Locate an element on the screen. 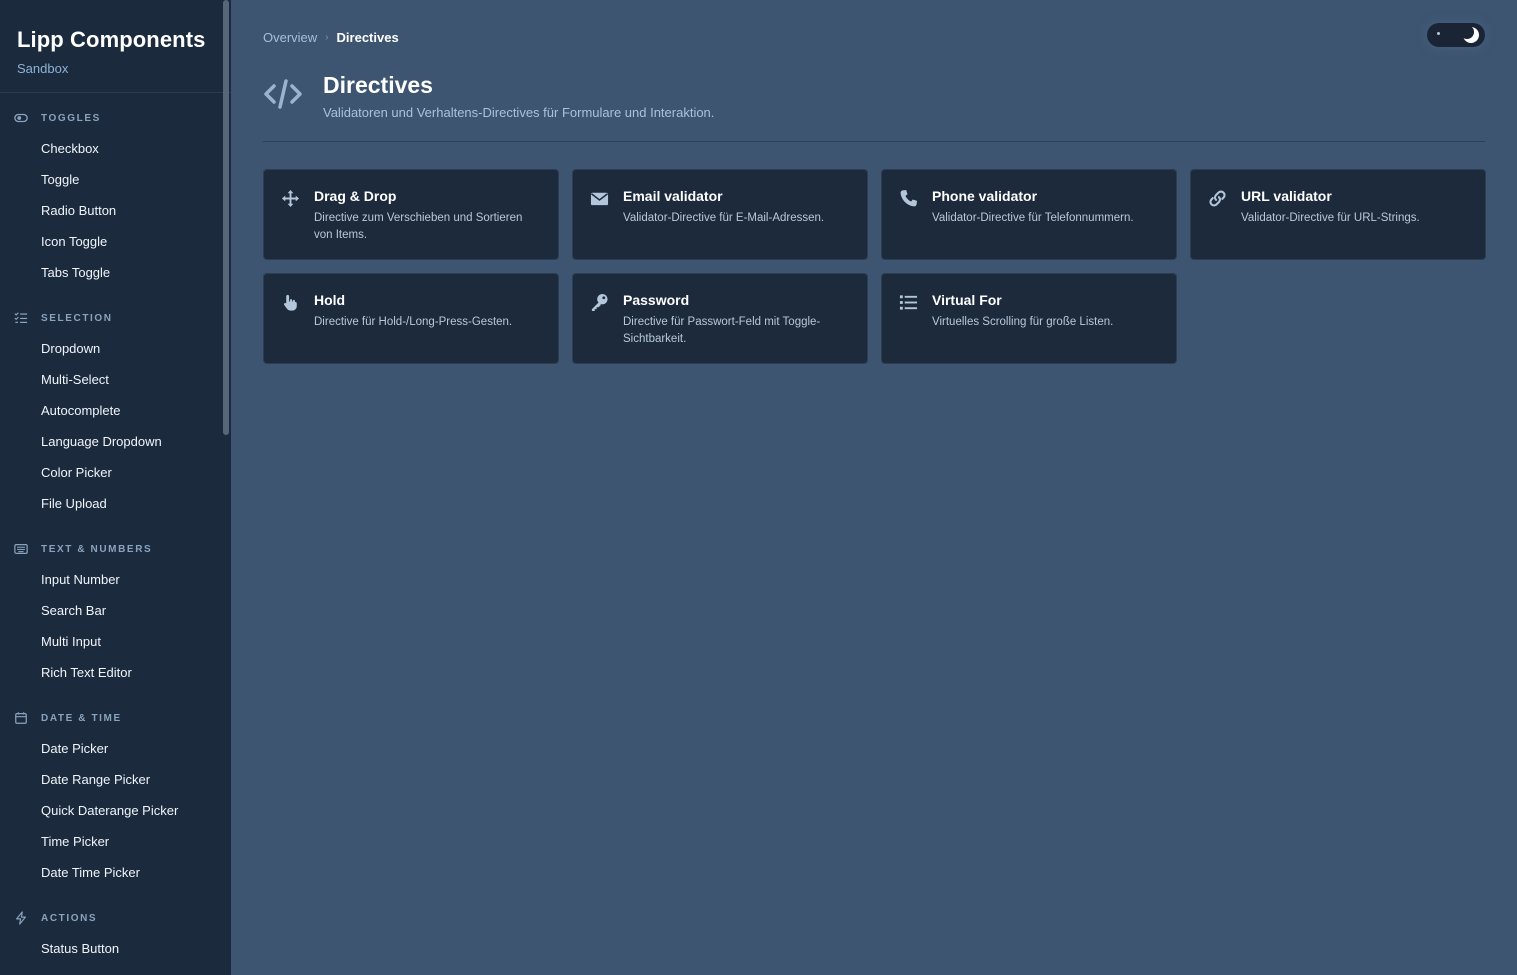 The image size is (1517, 975). section-label: Date & Time is located at coordinates (81, 718).